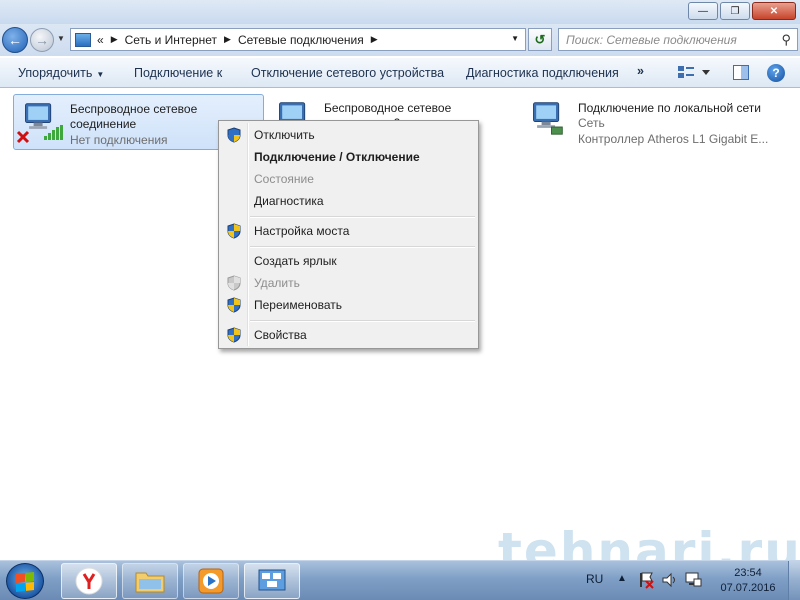  Describe the element at coordinates (646, 581) in the screenshot. I see `action-center-icon` at that location.